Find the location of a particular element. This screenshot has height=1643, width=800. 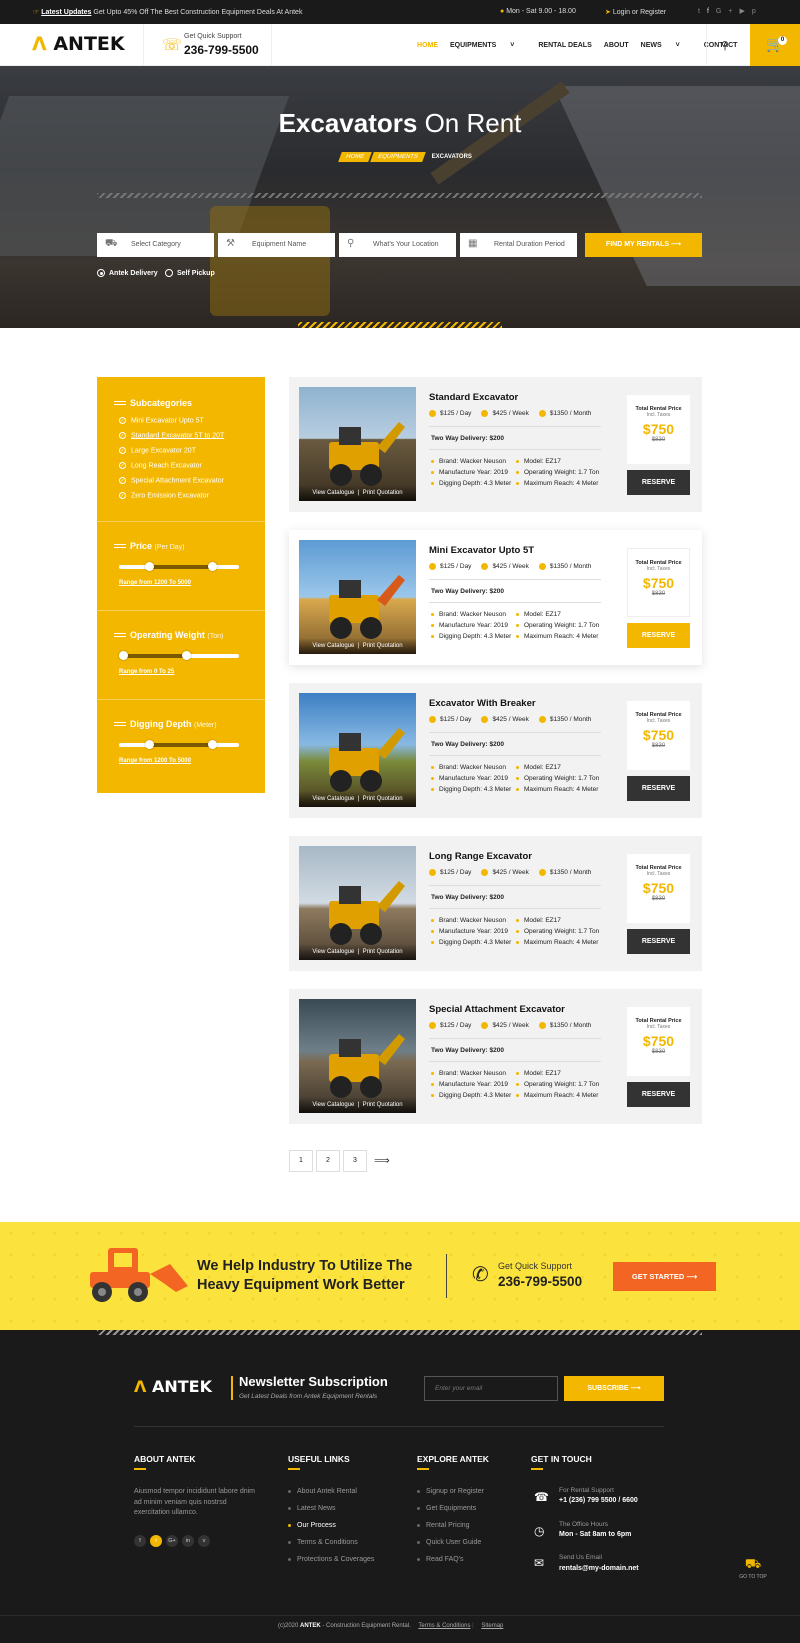

pinterest-icon: p is located at coordinates (757, 11).